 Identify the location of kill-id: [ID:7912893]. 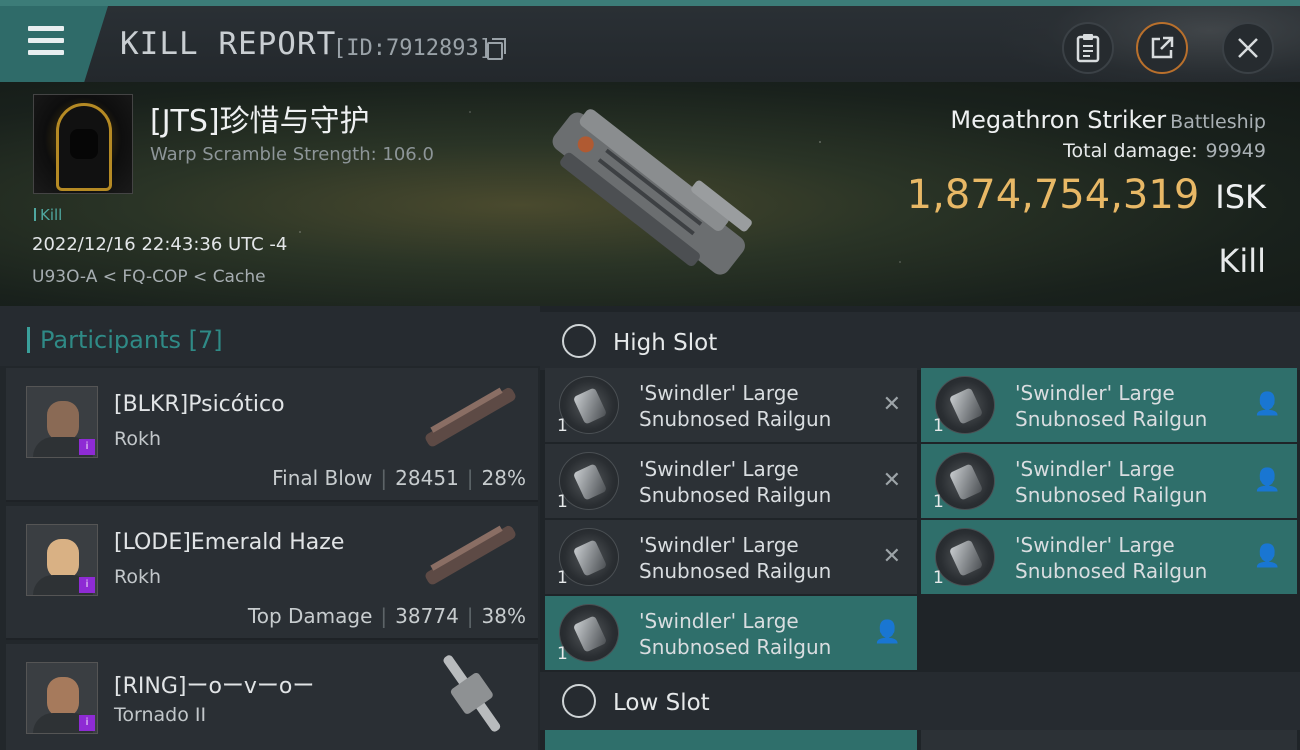
(412, 48).